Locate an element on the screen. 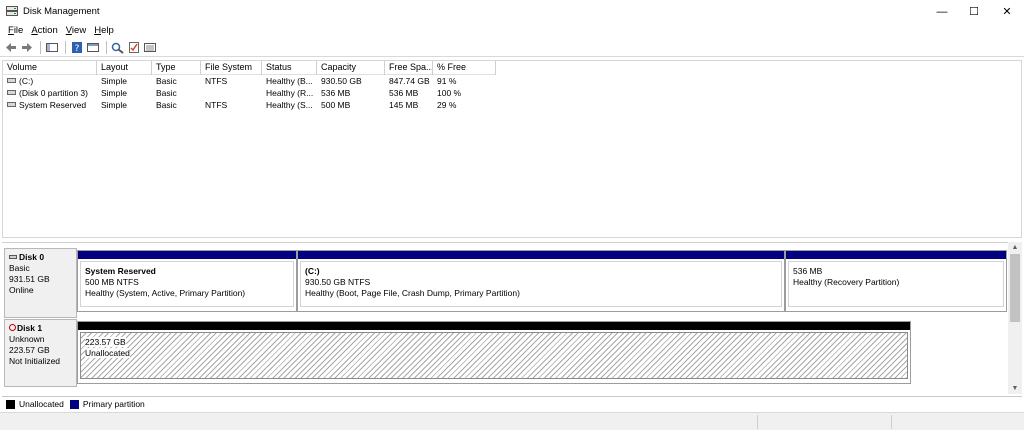 The width and height of the screenshot is (1024, 430). window-title: Disk Management is located at coordinates (61, 11).